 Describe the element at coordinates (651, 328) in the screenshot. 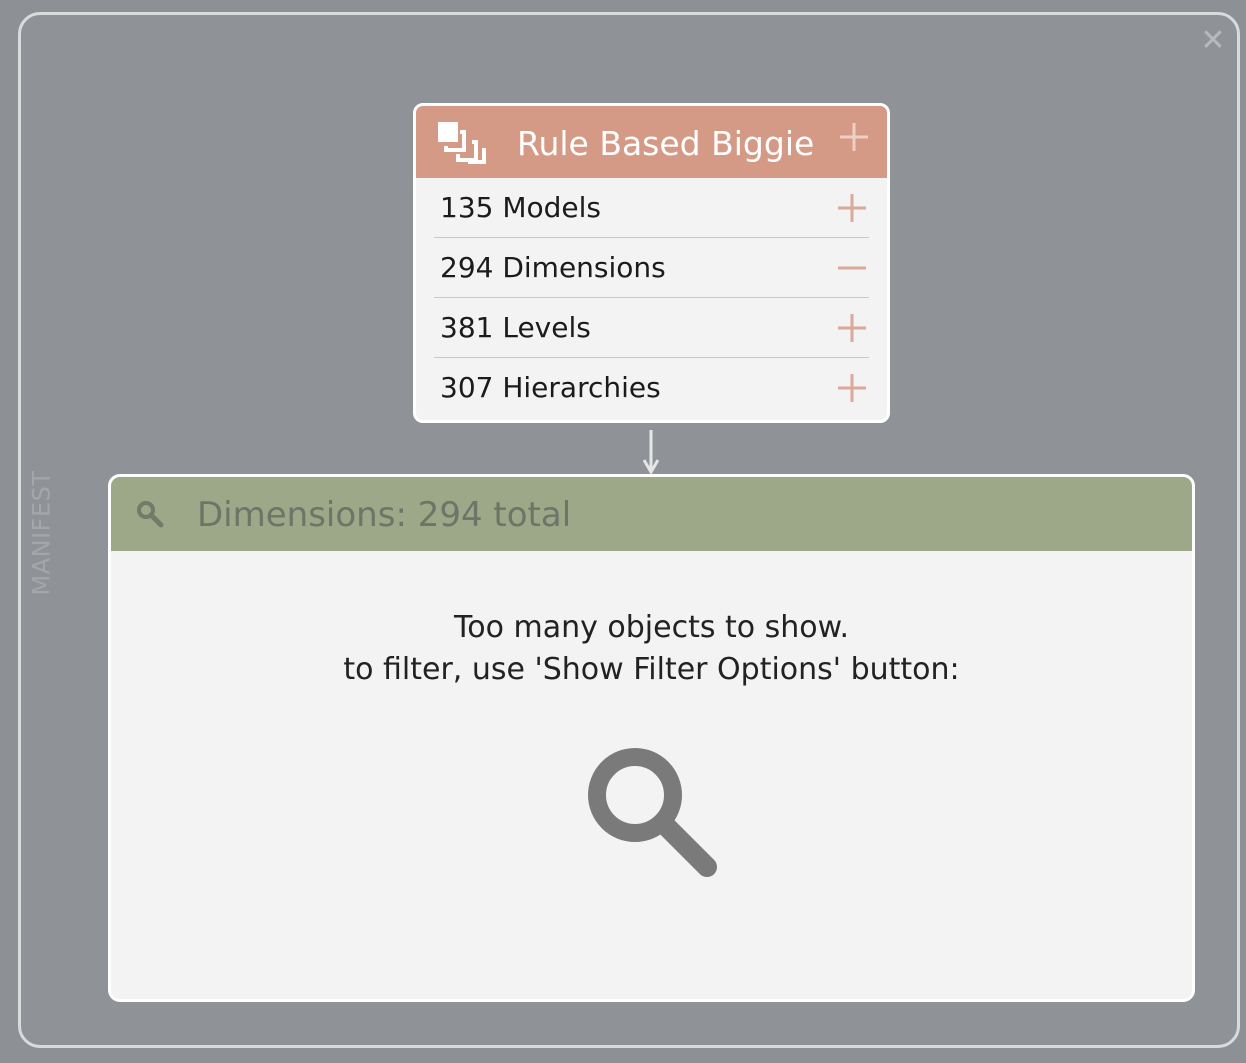

I see `row-levels: 381 Levels` at that location.